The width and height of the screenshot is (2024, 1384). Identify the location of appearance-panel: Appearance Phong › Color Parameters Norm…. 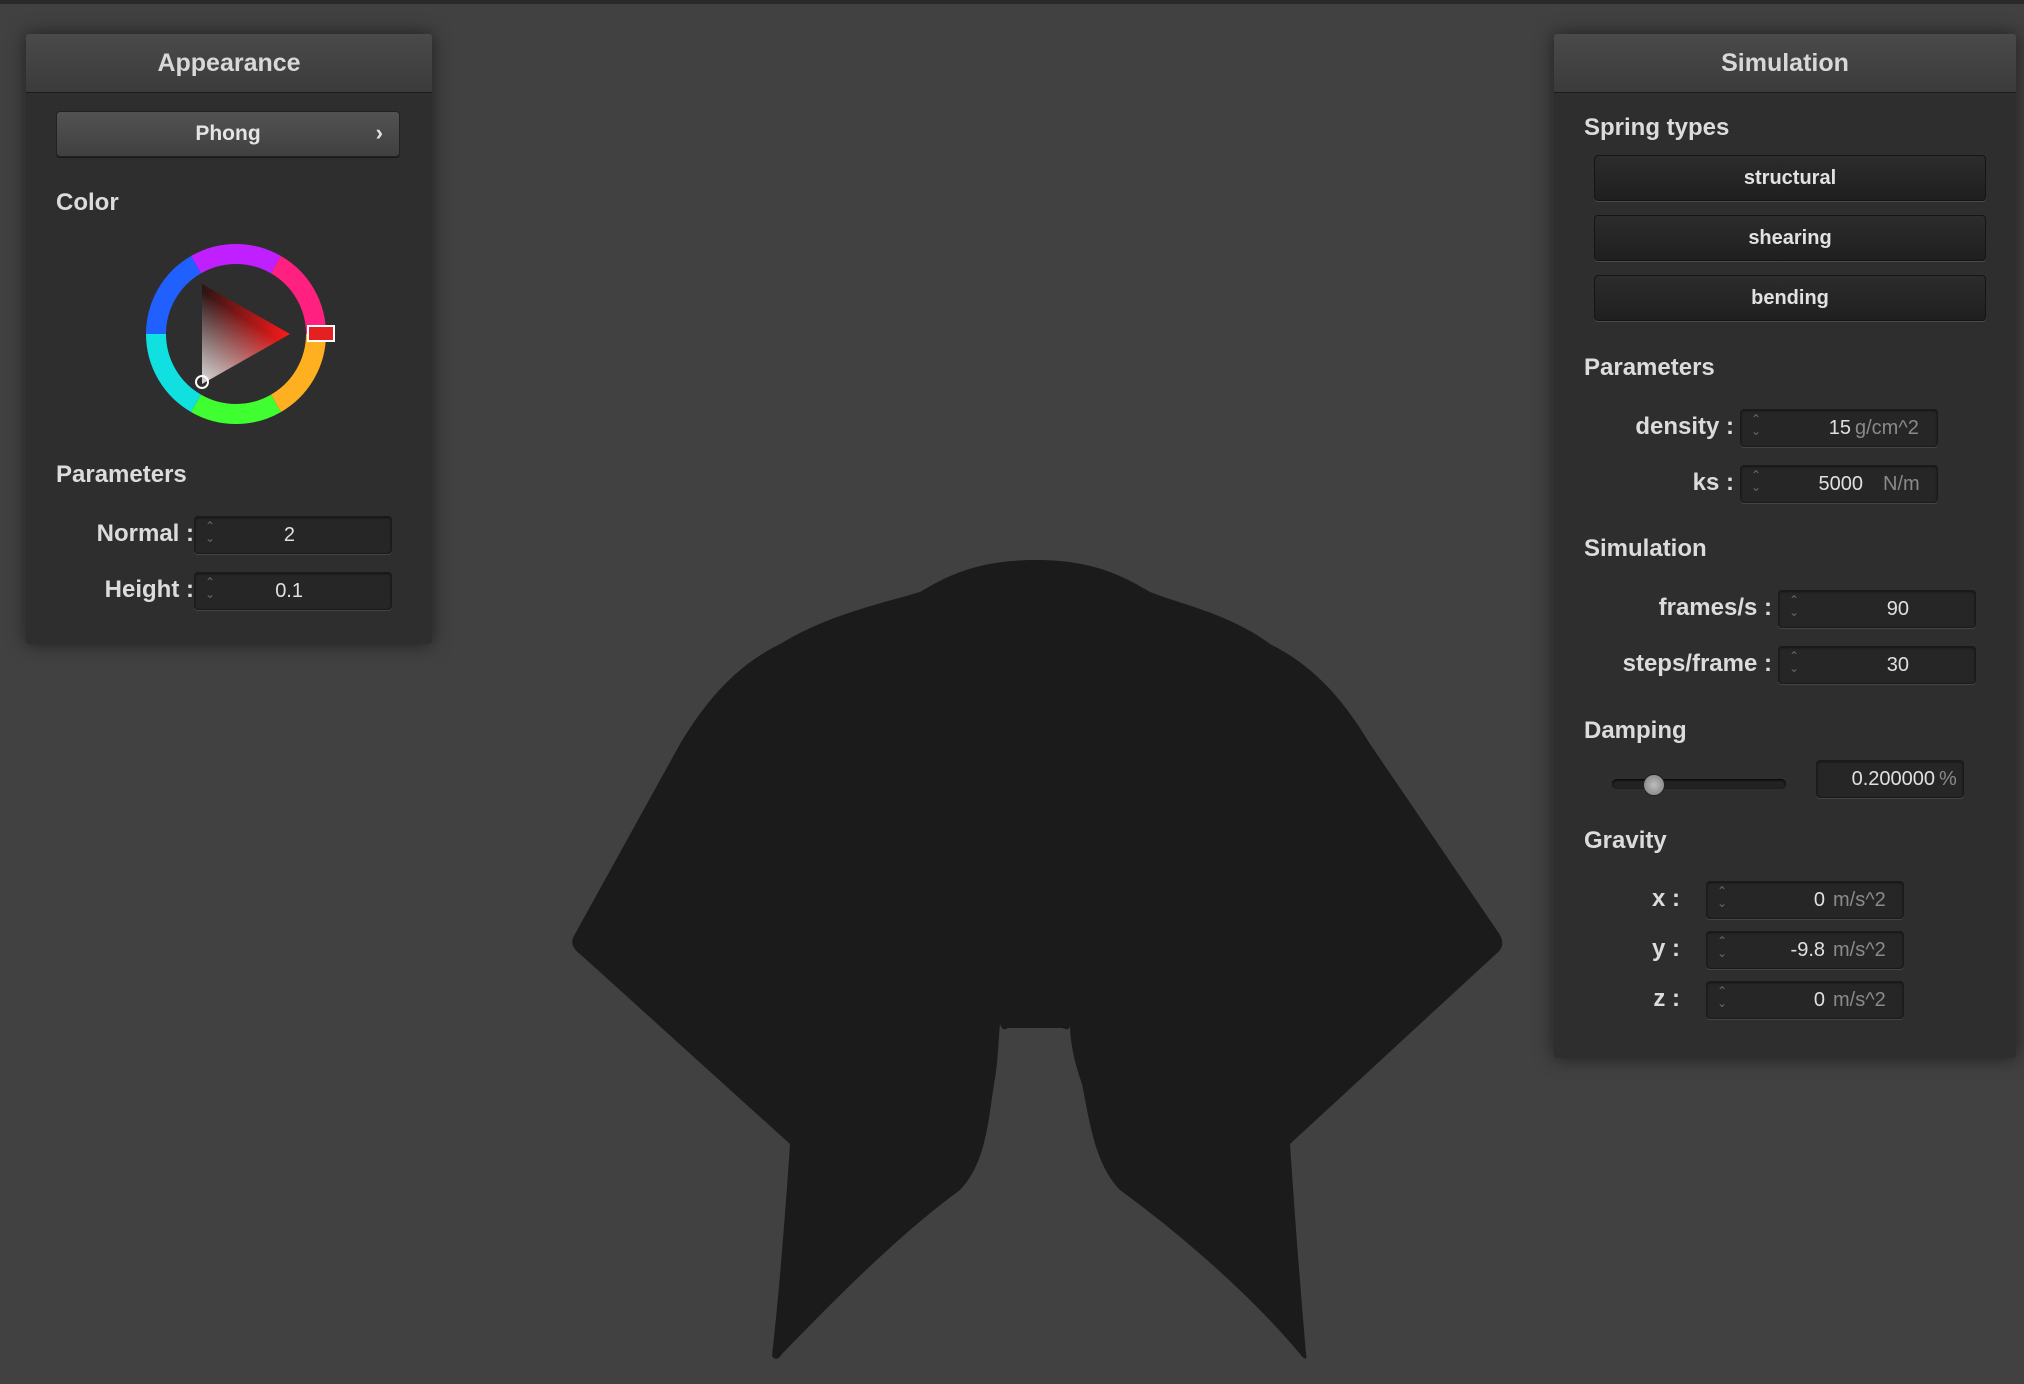
(229, 339).